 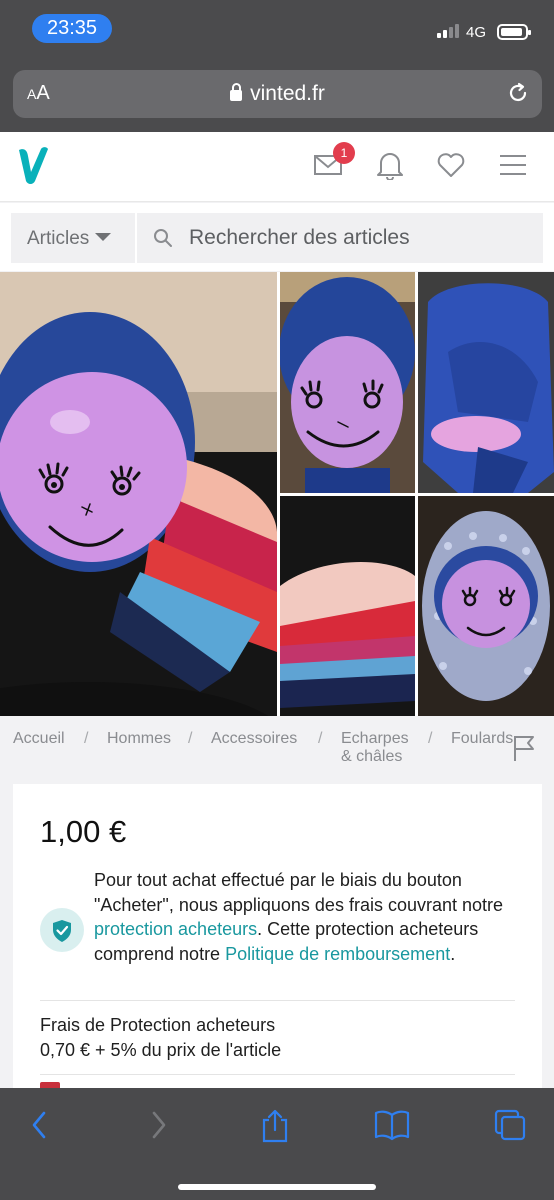 I want to click on browser-chrome: AA vinted.fr, so click(x=277, y=96).